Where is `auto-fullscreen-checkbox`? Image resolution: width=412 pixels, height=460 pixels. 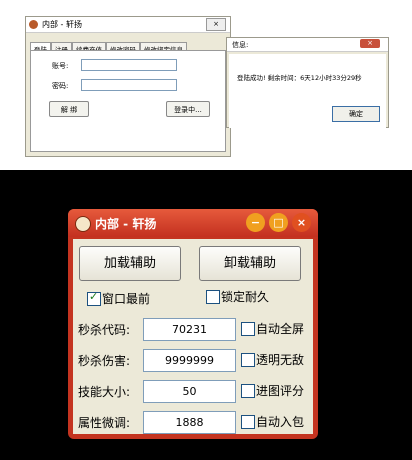 auto-fullscreen-checkbox is located at coordinates (248, 329).